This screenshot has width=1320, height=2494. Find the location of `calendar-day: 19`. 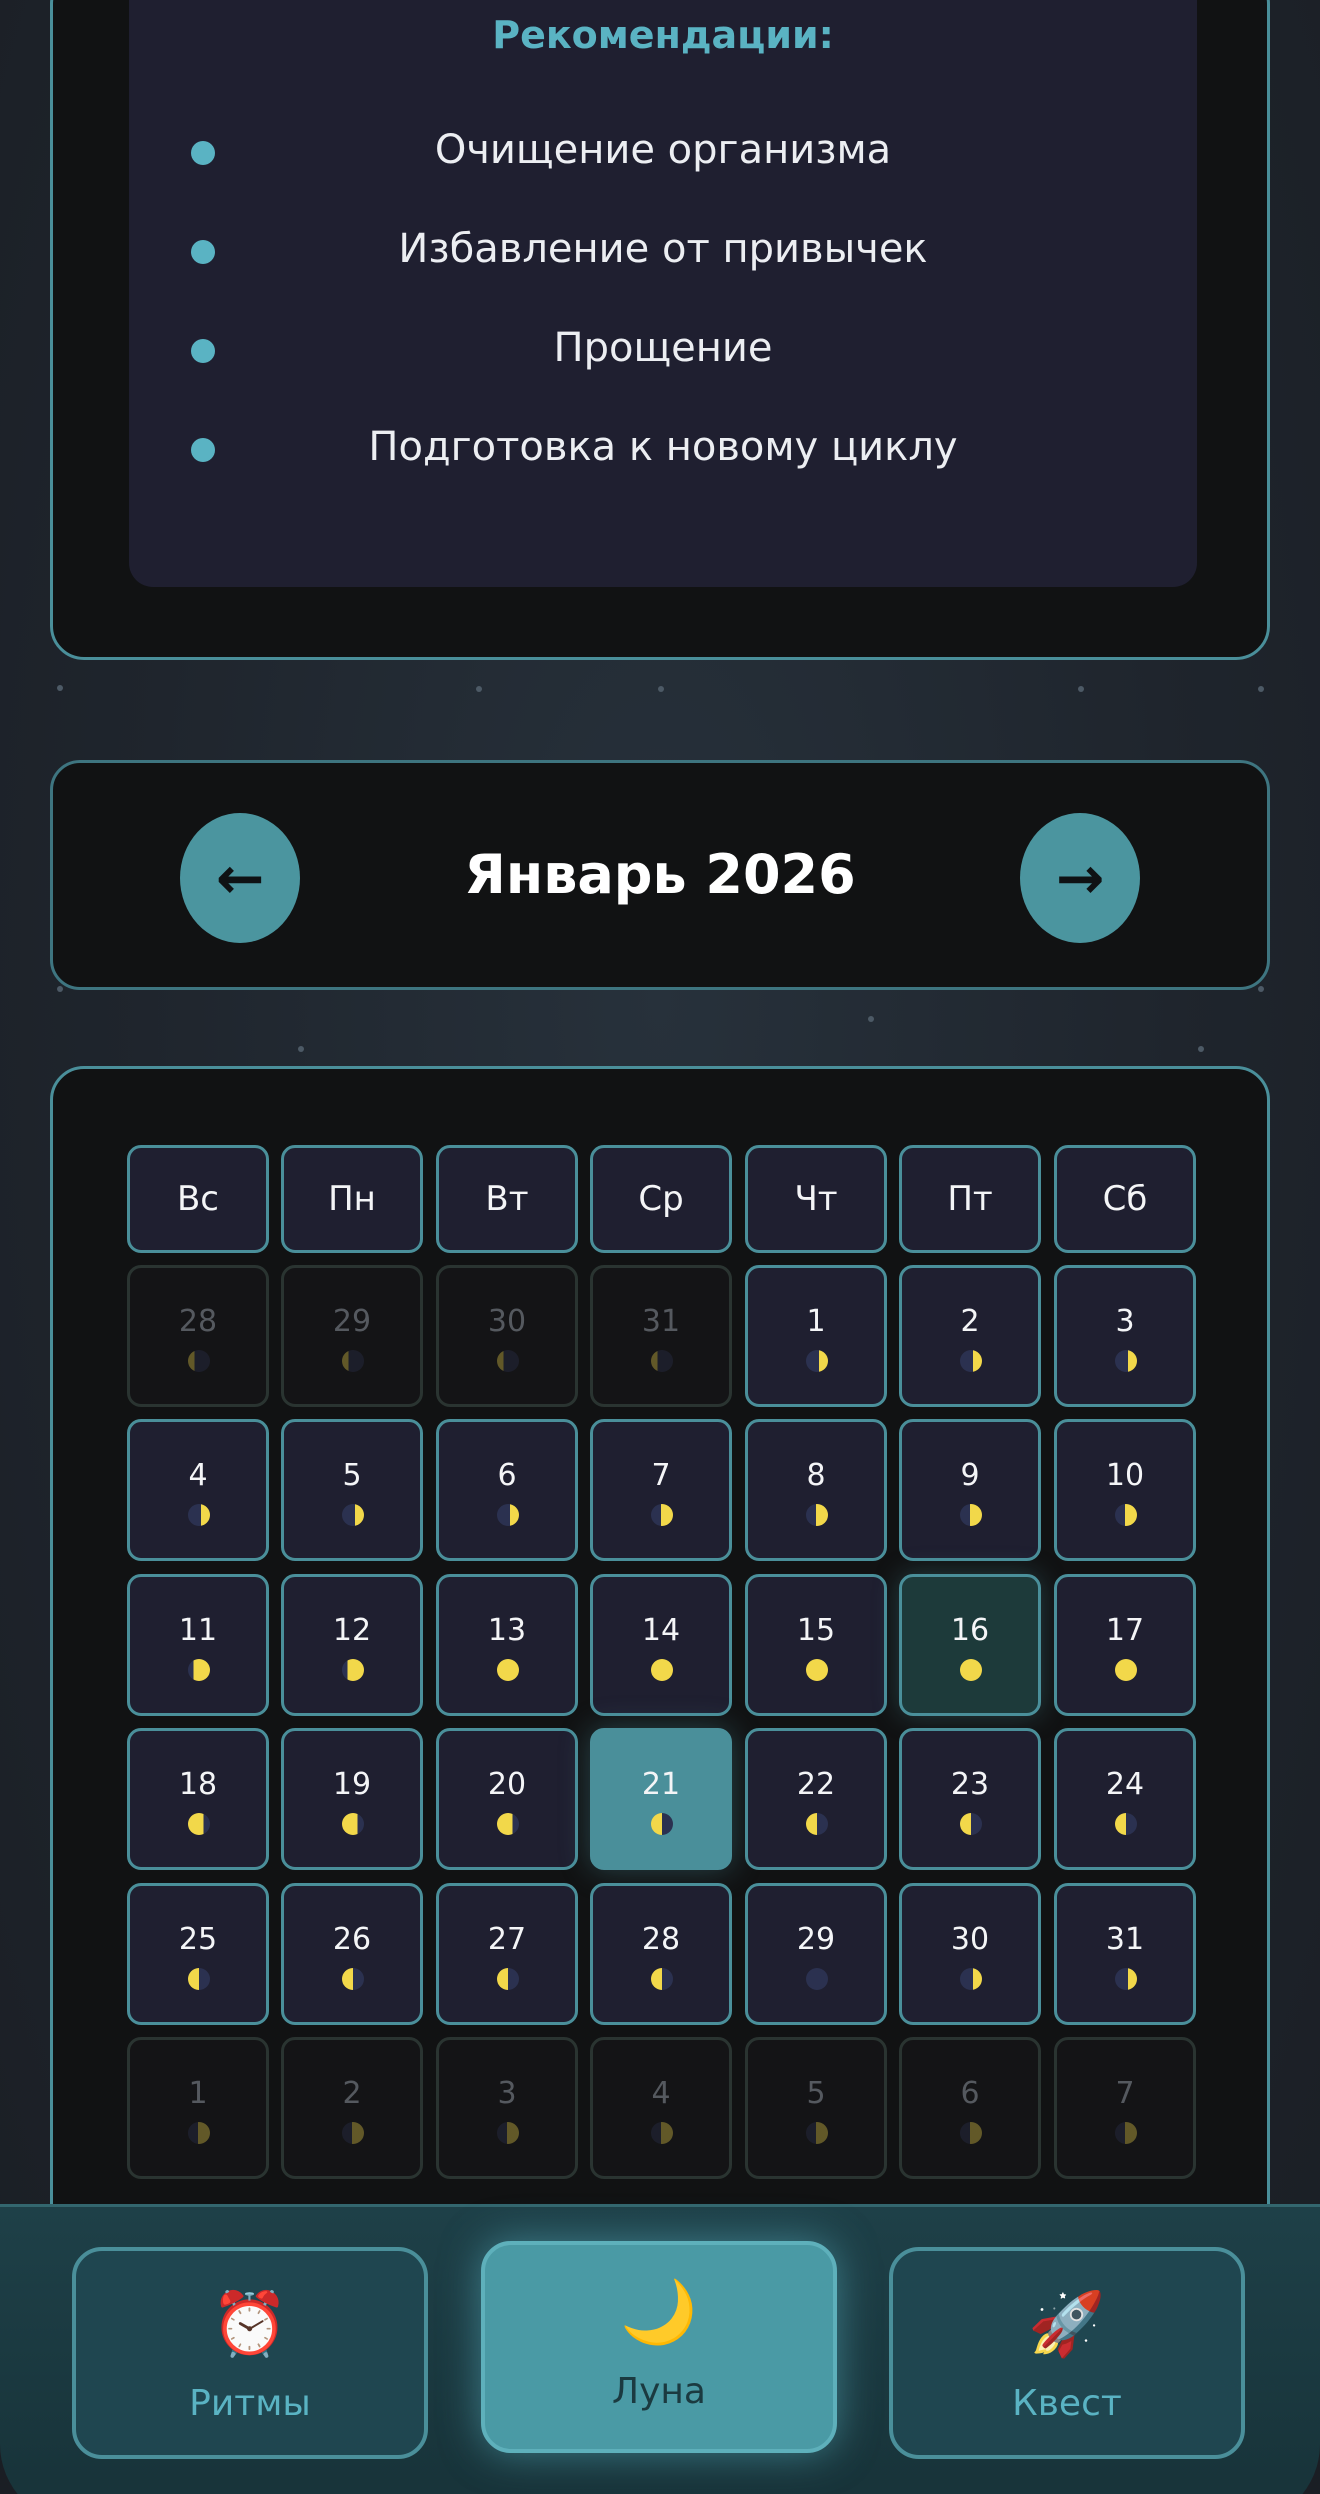

calendar-day: 19 is located at coordinates (352, 1799).